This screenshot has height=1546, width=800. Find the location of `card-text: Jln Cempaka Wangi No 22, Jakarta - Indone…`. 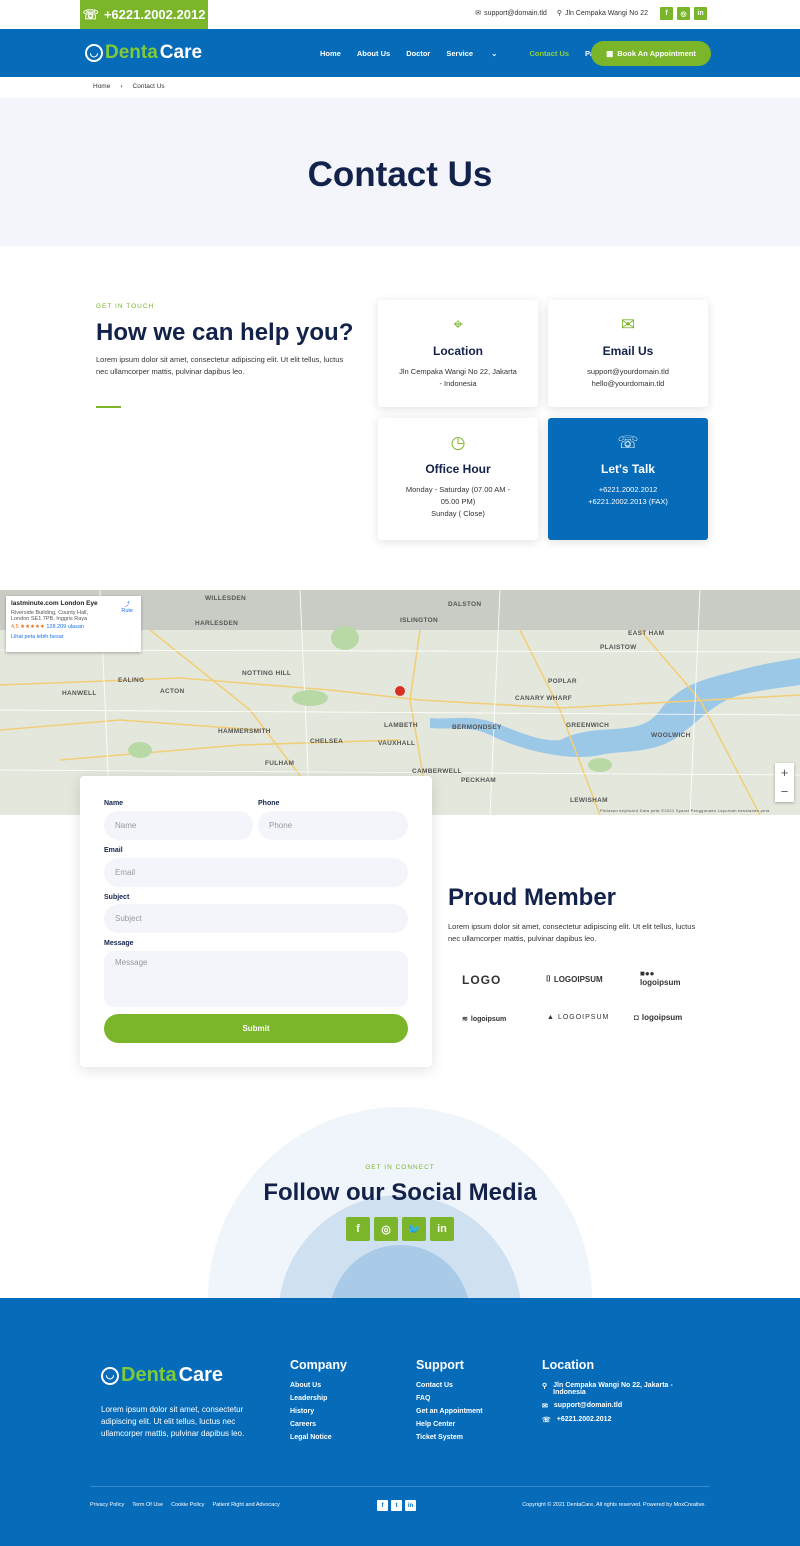

card-text: Jln Cempaka Wangi No 22, Jakarta - Indone… is located at coordinates (458, 377).